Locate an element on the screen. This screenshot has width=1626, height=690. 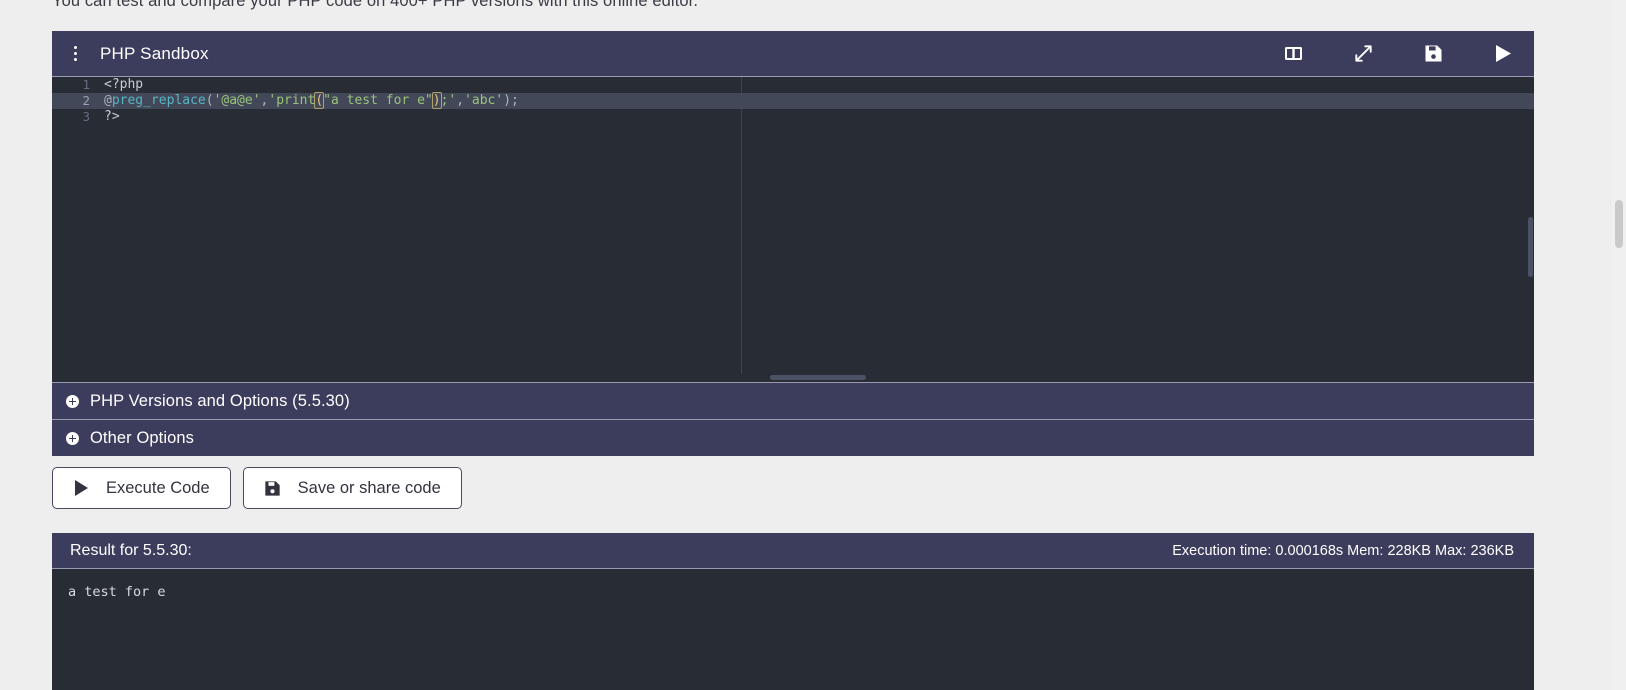
other-options-label: Other Options is located at coordinates (142, 437).